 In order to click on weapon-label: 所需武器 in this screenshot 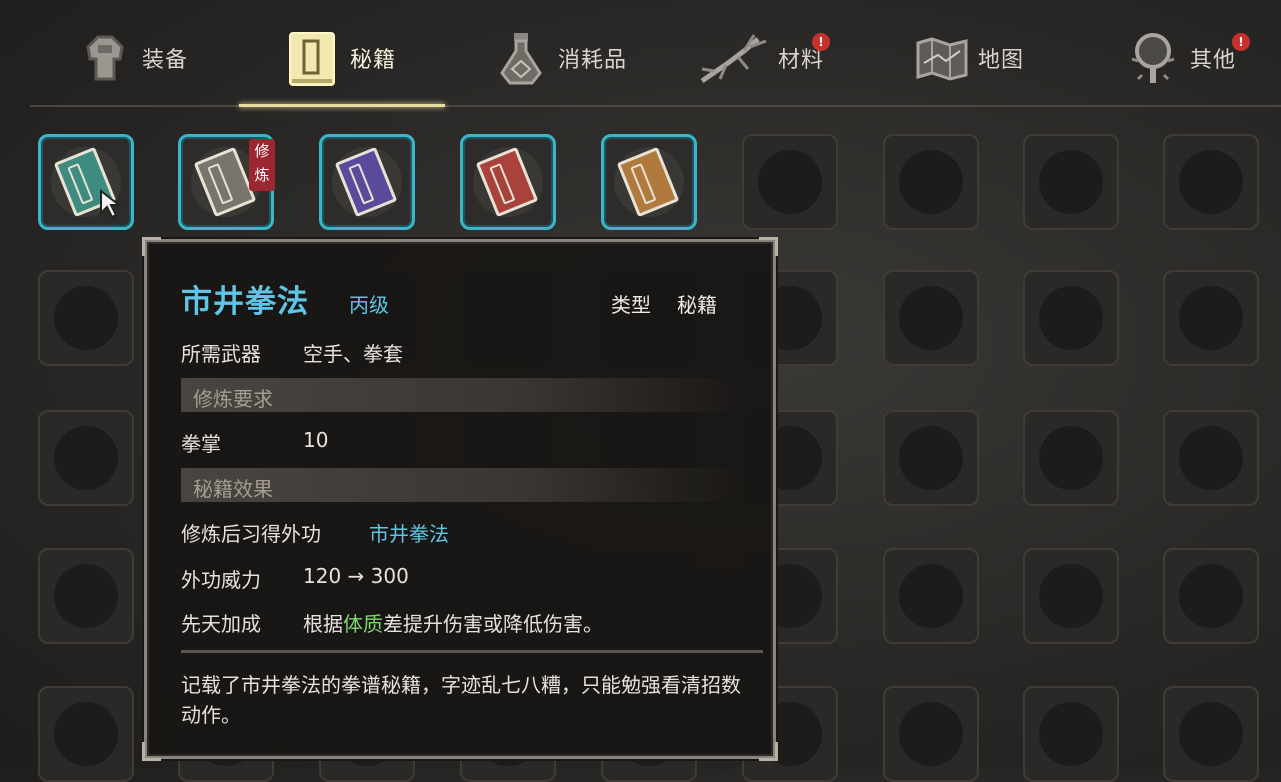, I will do `click(221, 354)`.